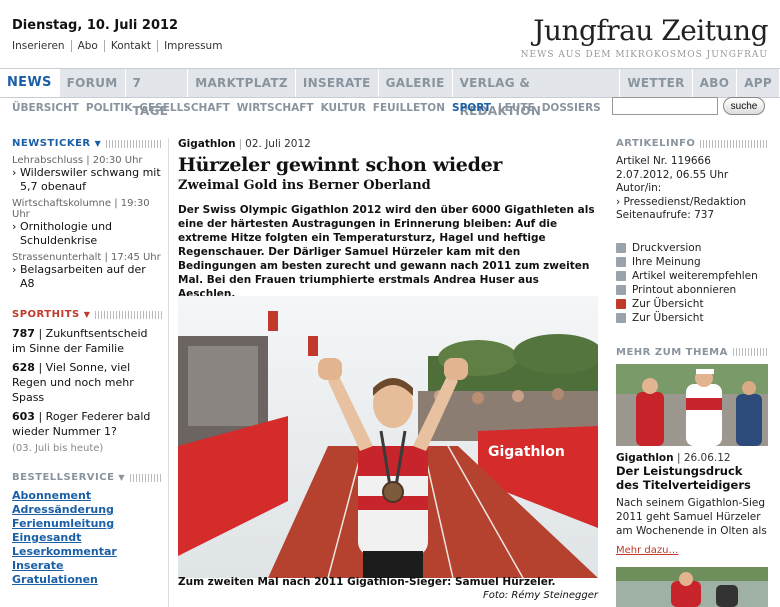 This screenshot has width=780, height=607. What do you see at coordinates (63, 477) in the screenshot?
I see `bestellservice-title: BESTELLSERVICE` at bounding box center [63, 477].